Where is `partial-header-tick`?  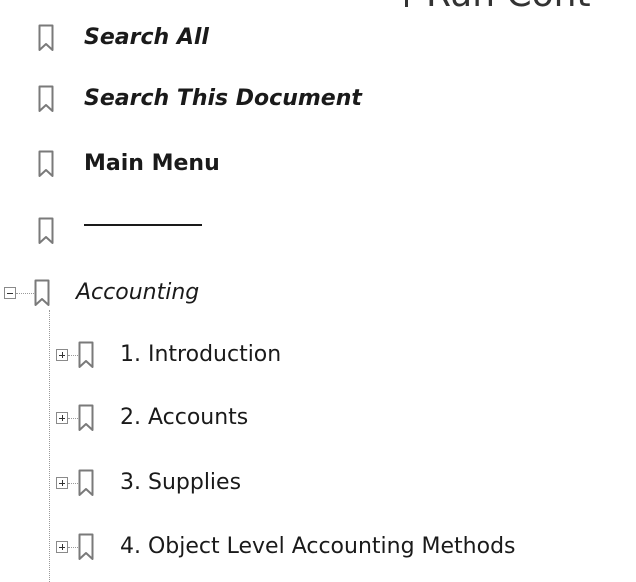 partial-header-tick is located at coordinates (406, 3).